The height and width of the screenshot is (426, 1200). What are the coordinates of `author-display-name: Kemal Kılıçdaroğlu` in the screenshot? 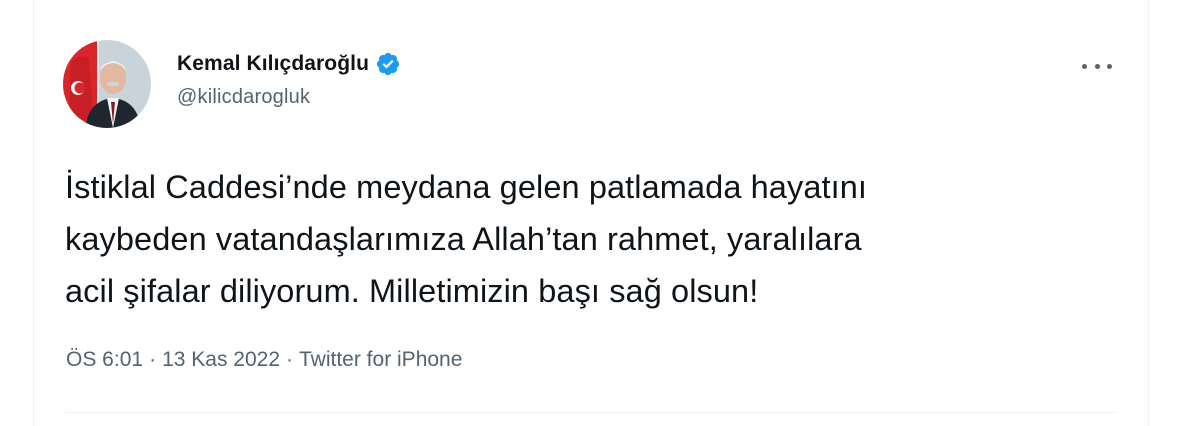 It's located at (273, 64).